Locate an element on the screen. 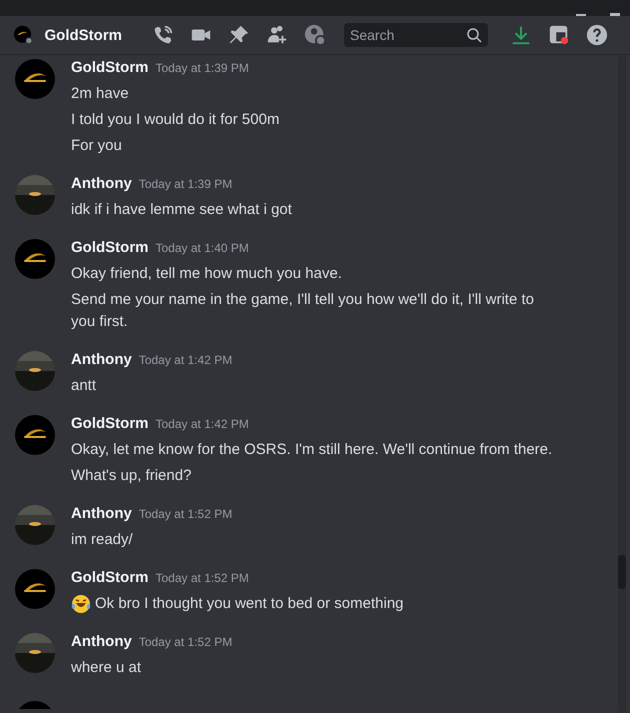 This screenshot has height=713, width=630. message-text: im ready/ is located at coordinates (102, 540).